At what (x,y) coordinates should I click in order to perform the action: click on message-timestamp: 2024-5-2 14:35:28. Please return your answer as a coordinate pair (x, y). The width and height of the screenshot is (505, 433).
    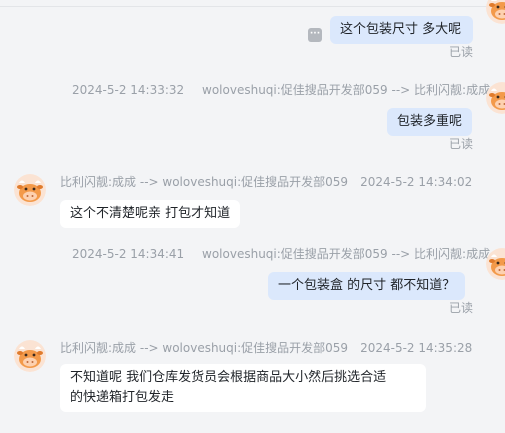
    Looking at the image, I should click on (416, 348).